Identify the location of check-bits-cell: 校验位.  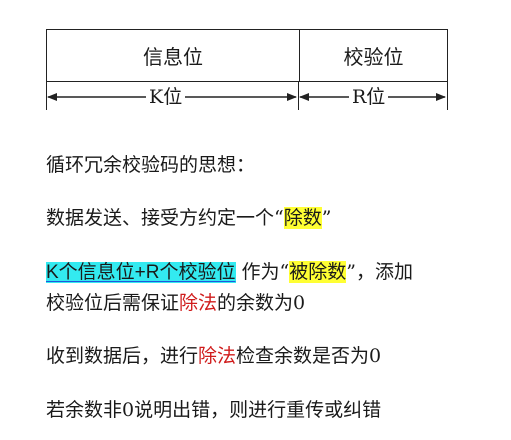
(373, 55).